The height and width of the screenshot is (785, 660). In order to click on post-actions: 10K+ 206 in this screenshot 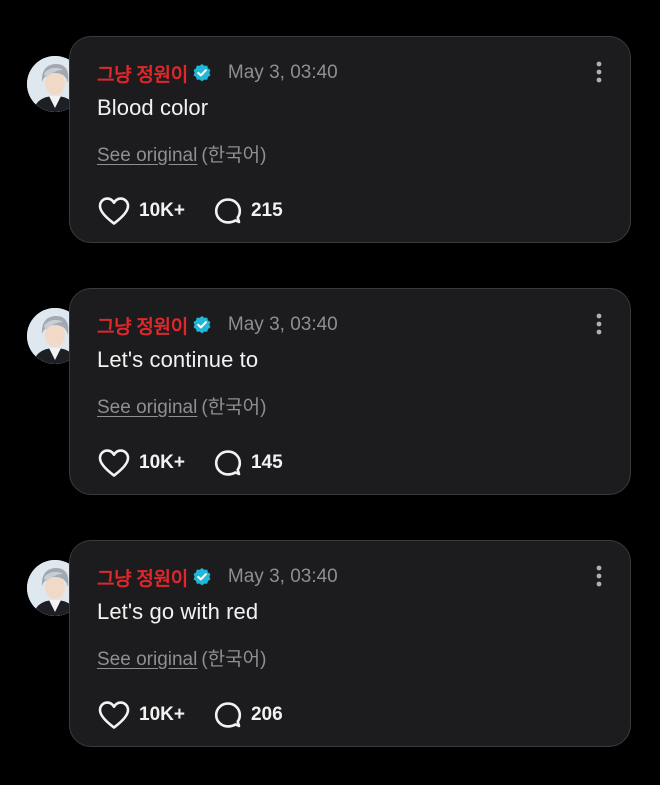, I will do `click(190, 715)`.